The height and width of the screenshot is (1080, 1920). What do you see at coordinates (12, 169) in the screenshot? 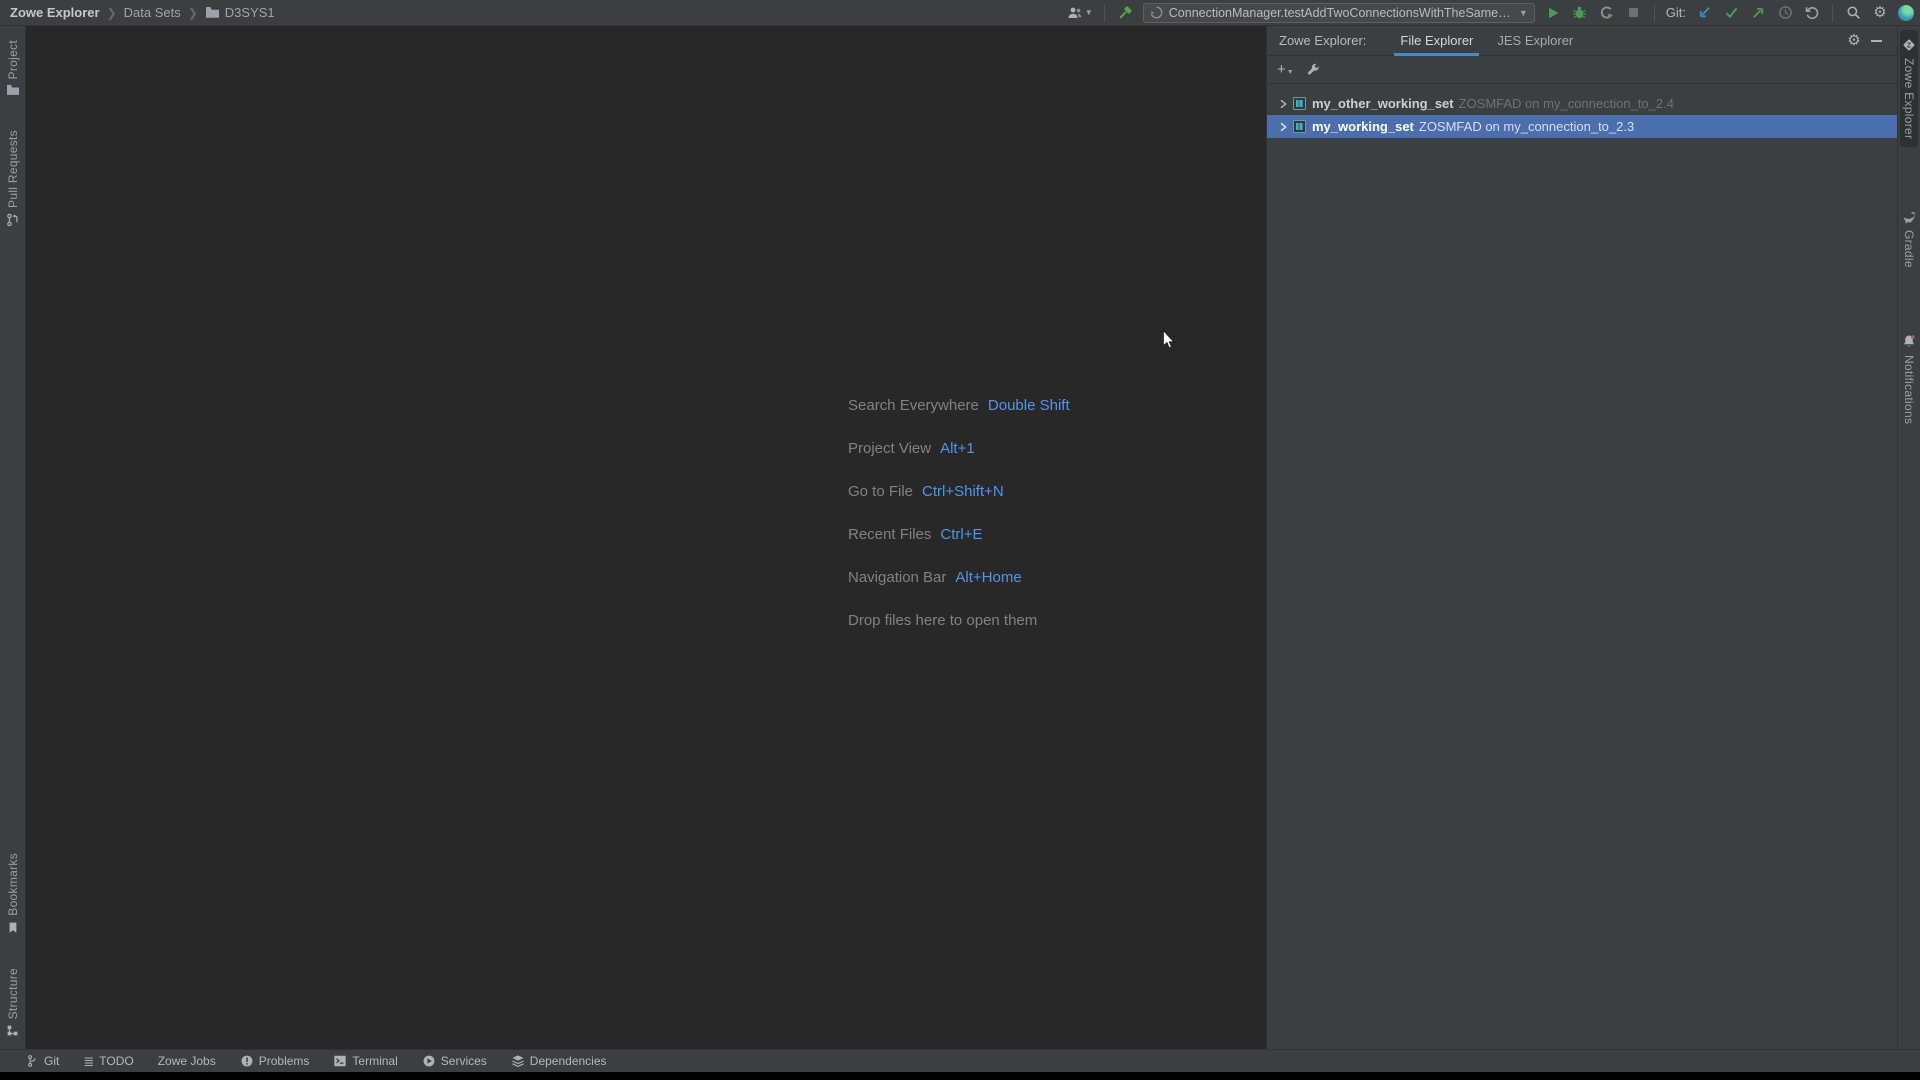
I see `pull-requests-tool-label: Pull Requests` at bounding box center [12, 169].